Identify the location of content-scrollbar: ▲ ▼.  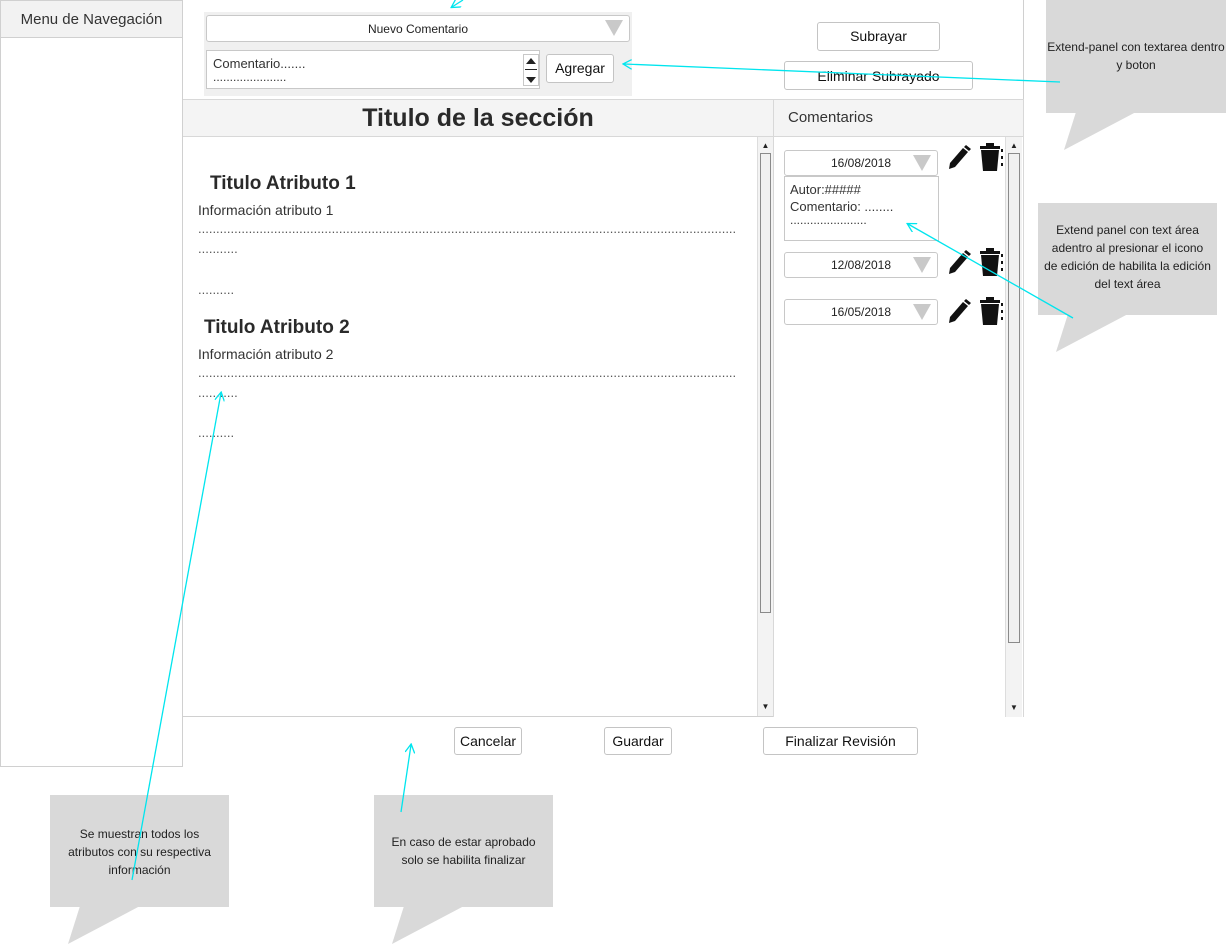
(765, 426).